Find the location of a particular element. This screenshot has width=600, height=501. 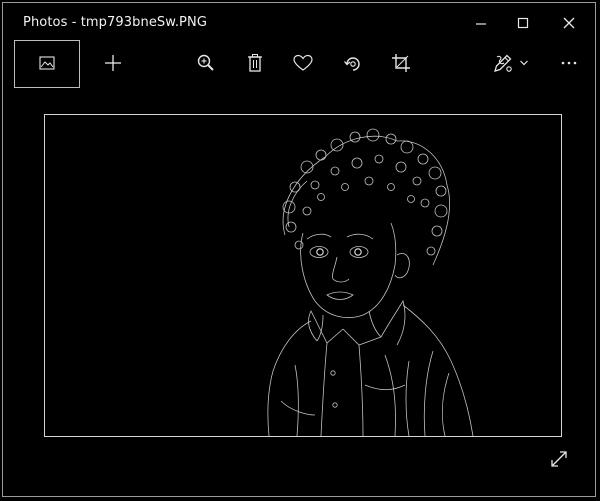

crop-button is located at coordinates (401, 63).